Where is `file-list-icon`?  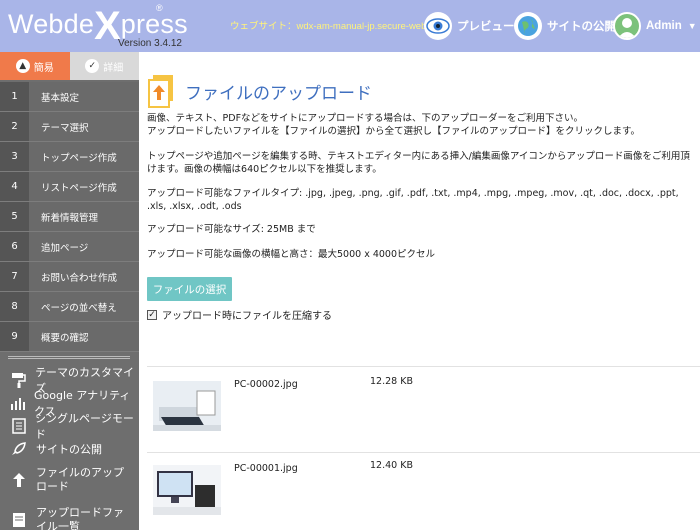 file-list-icon is located at coordinates (19, 520).